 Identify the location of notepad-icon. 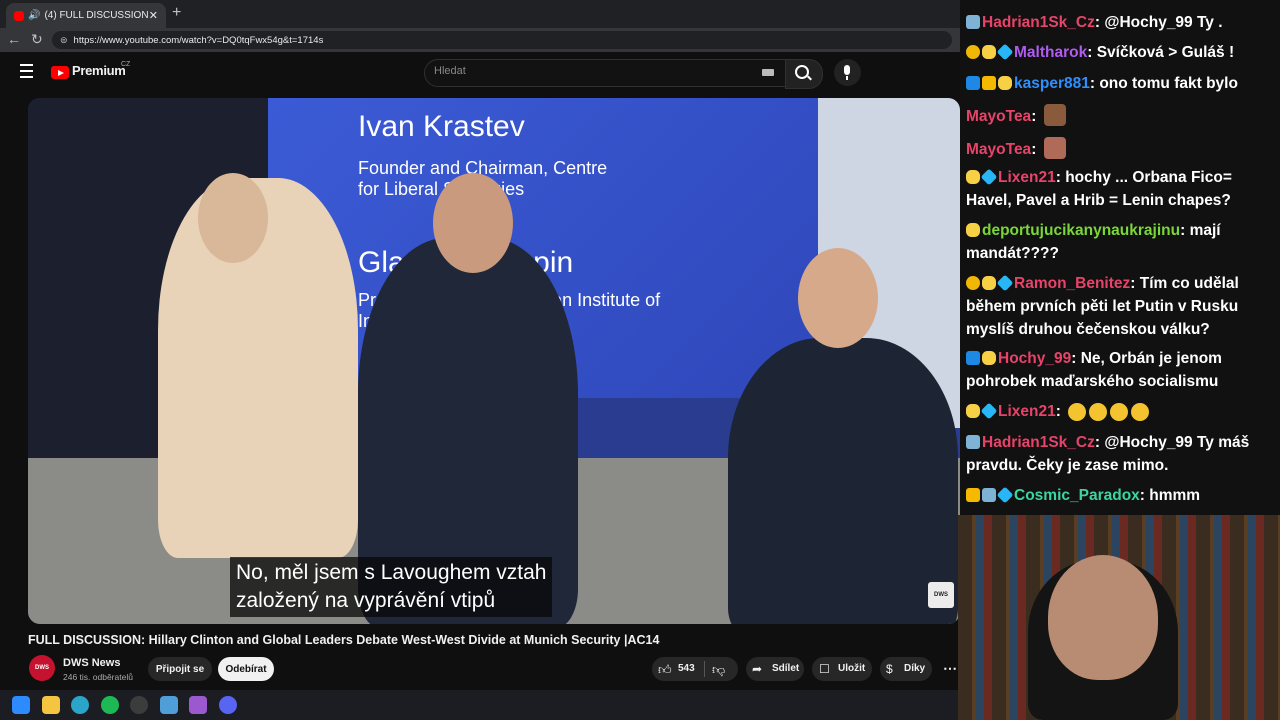
(169, 705).